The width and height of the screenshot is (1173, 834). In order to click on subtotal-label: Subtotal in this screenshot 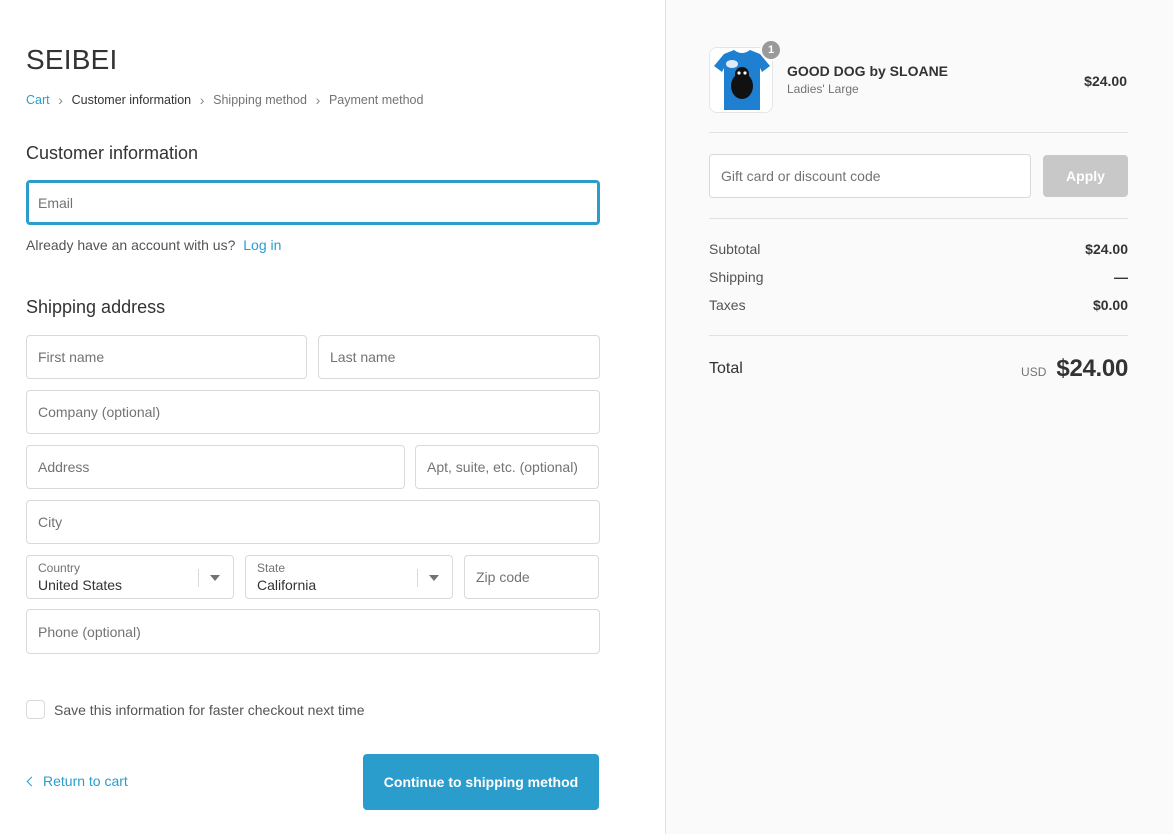, I will do `click(735, 249)`.